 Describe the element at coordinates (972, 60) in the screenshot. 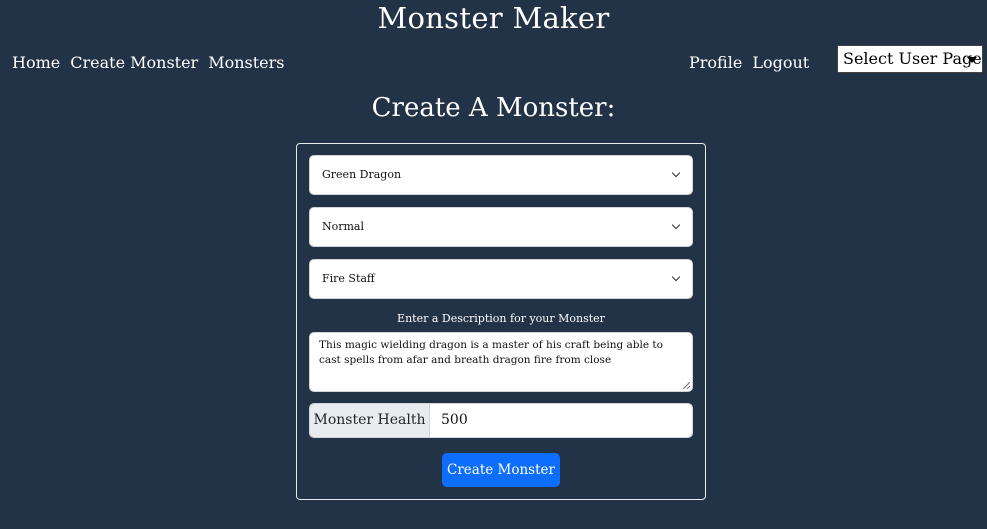

I see `caret-down-icon` at that location.